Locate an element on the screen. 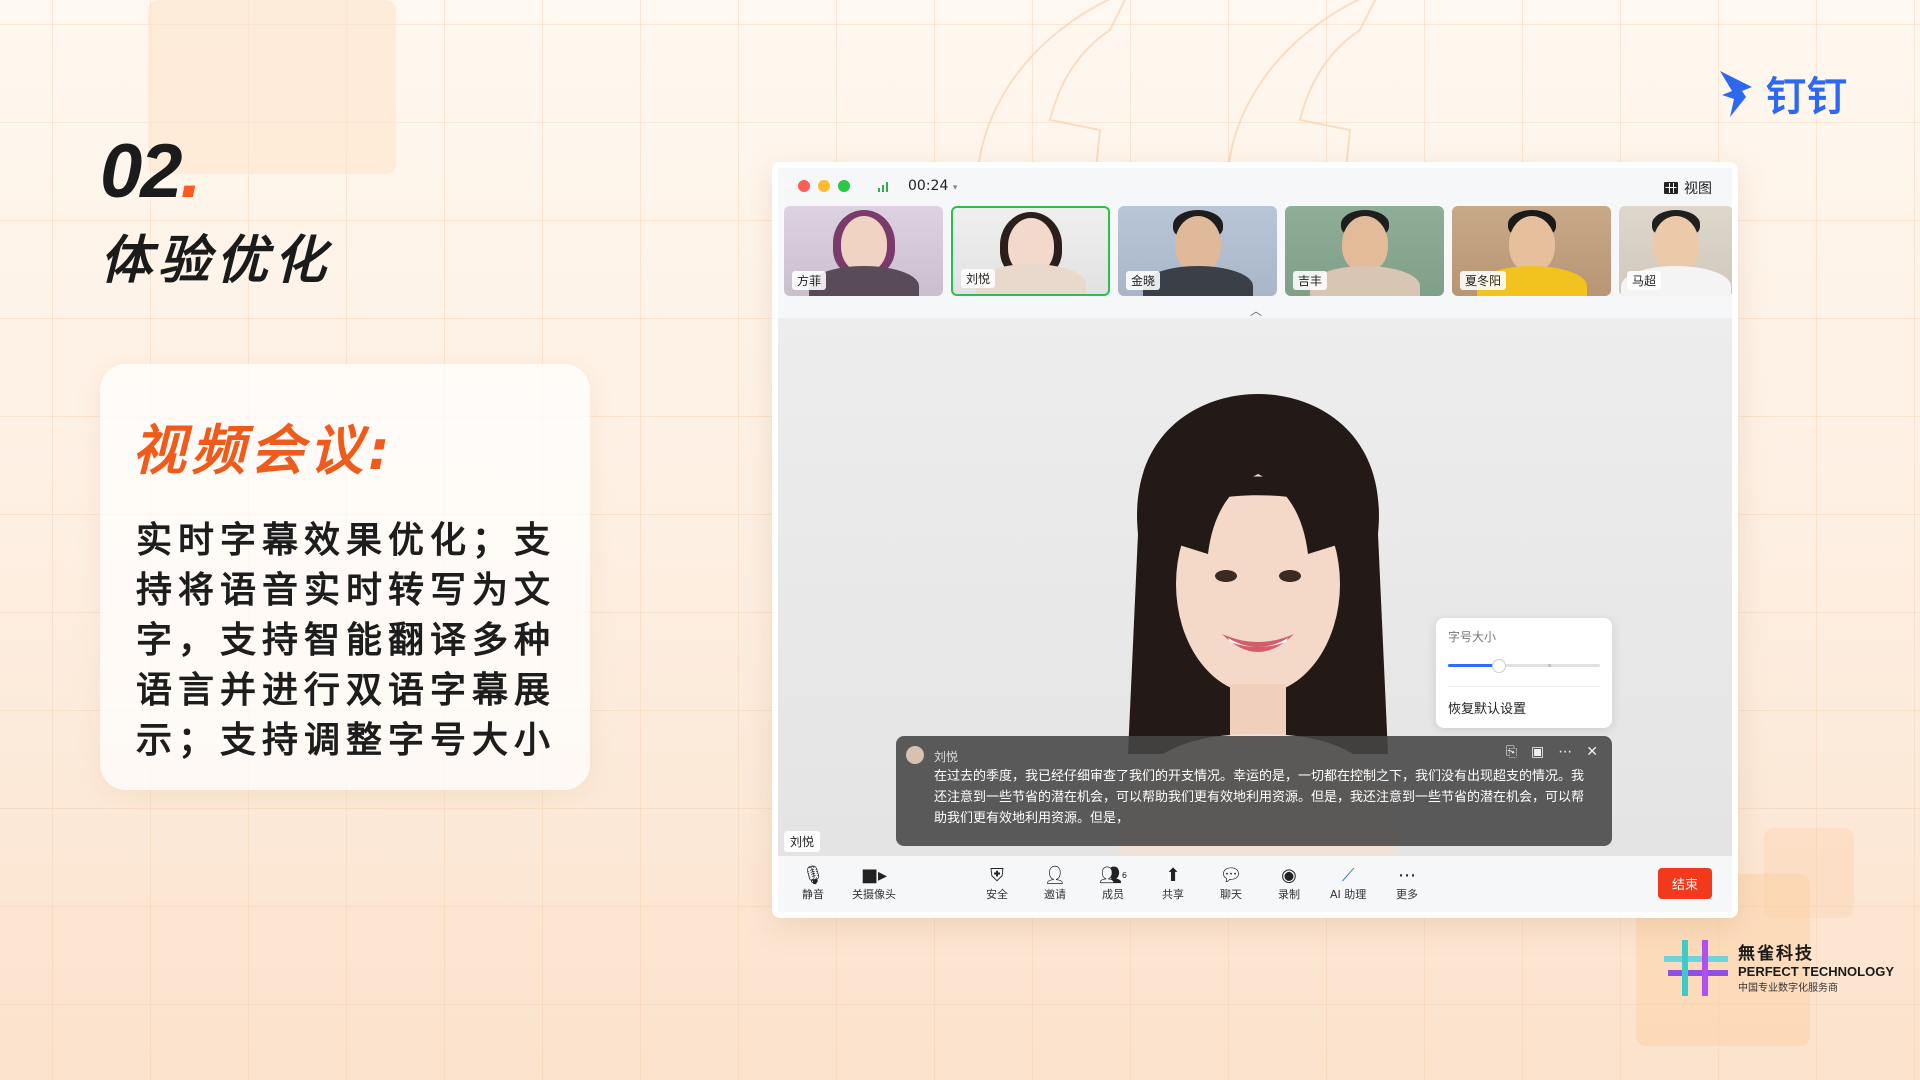 The width and height of the screenshot is (1920, 1080). participant-tile: 吉丰 is located at coordinates (1364, 251).